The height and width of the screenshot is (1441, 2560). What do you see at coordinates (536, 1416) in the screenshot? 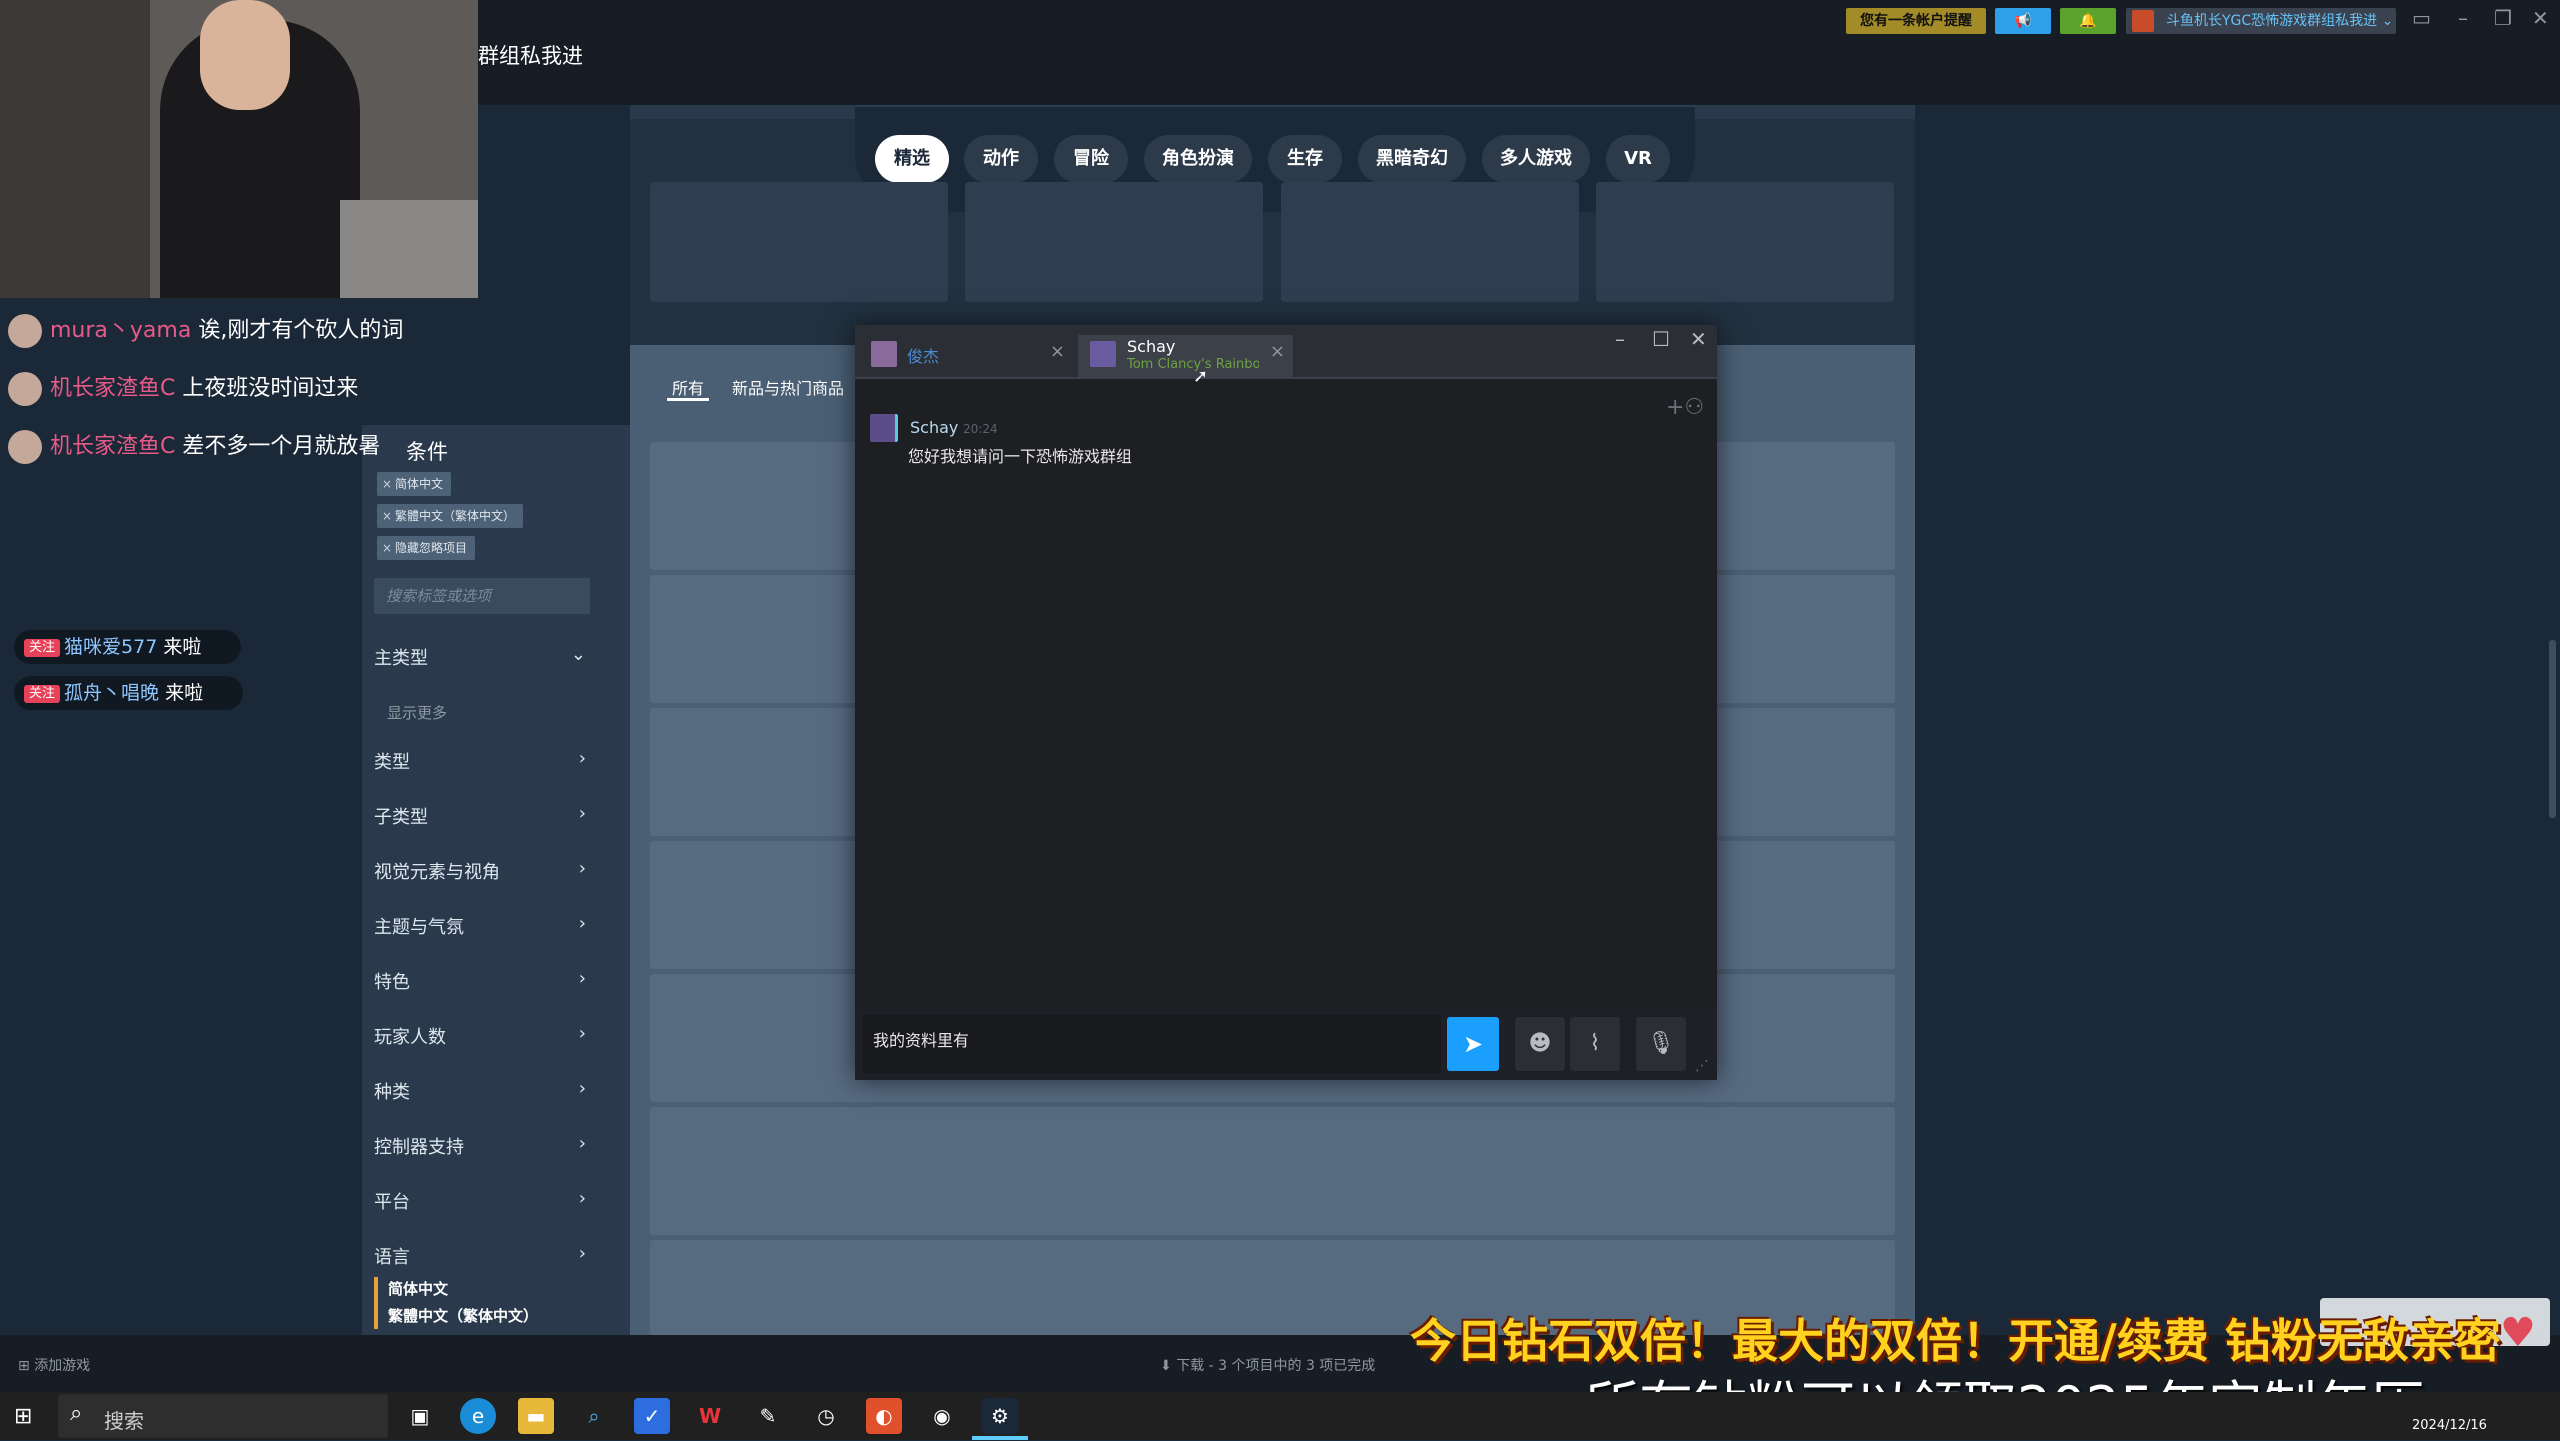
I see `file-explorer-icon: ▬` at bounding box center [536, 1416].